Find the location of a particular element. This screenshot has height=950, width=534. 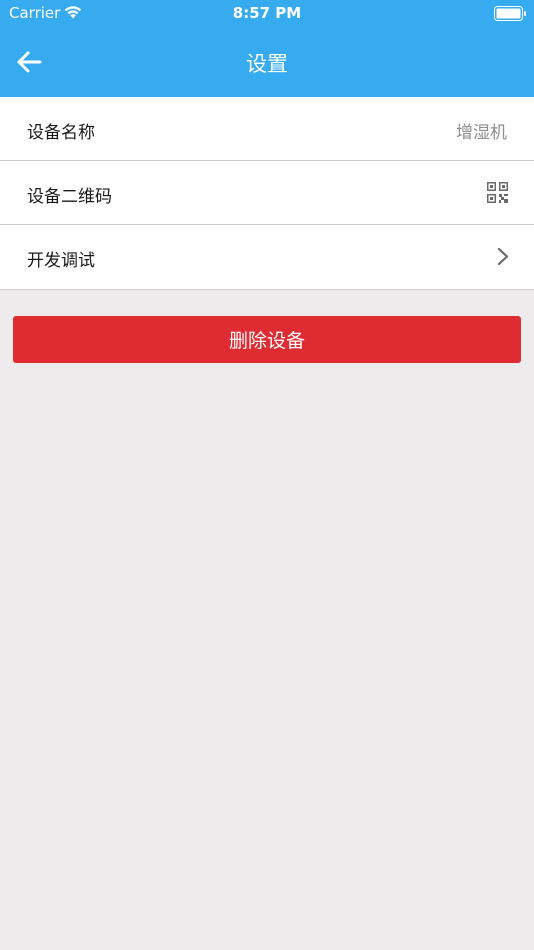

status-time: 8:57 PM is located at coordinates (267, 13).